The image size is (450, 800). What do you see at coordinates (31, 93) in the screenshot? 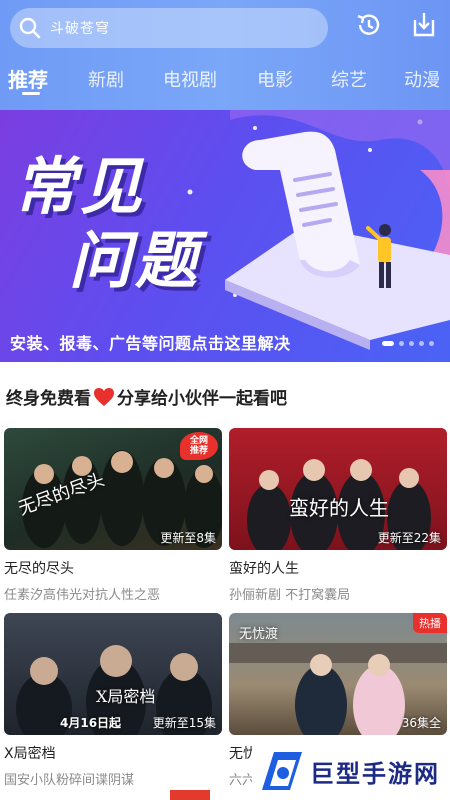
I see `active-tab-indicator` at bounding box center [31, 93].